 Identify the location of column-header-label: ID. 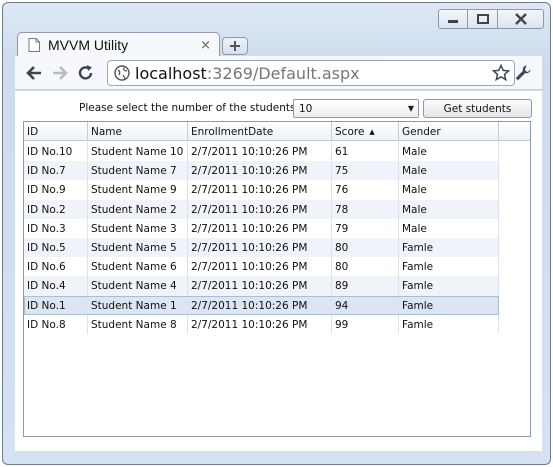
(33, 132).